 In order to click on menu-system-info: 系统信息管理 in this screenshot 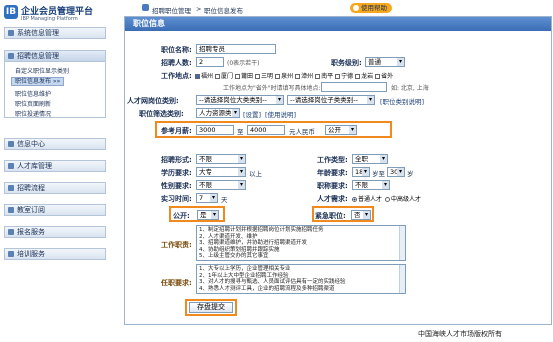, I will do `click(55, 33)`.